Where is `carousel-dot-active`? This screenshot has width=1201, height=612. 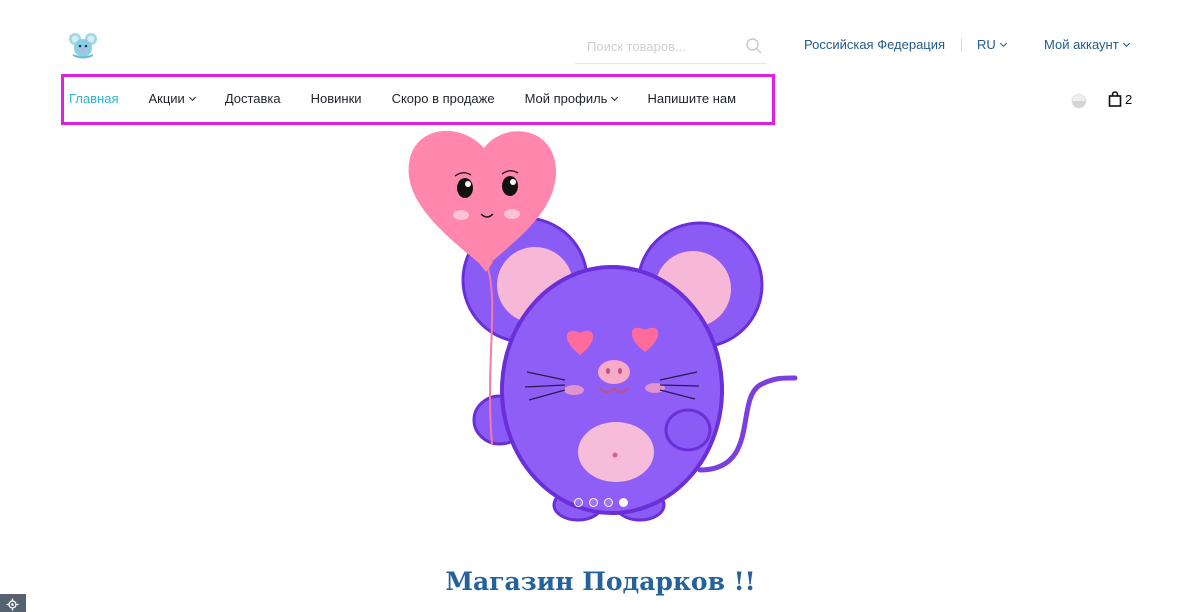
carousel-dot-active is located at coordinates (623, 502).